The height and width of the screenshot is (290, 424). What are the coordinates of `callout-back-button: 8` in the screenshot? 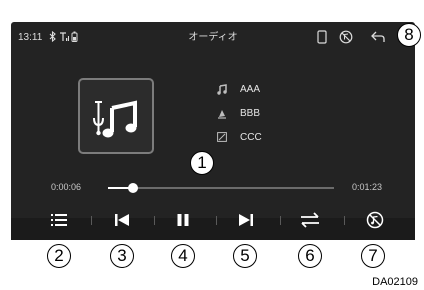 It's located at (409, 35).